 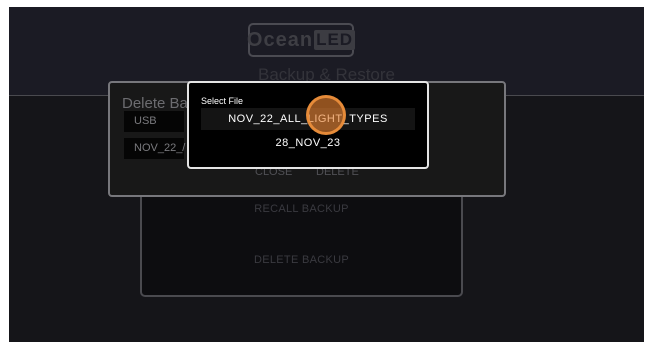 I want to click on select-file-title: Select File, so click(x=222, y=101).